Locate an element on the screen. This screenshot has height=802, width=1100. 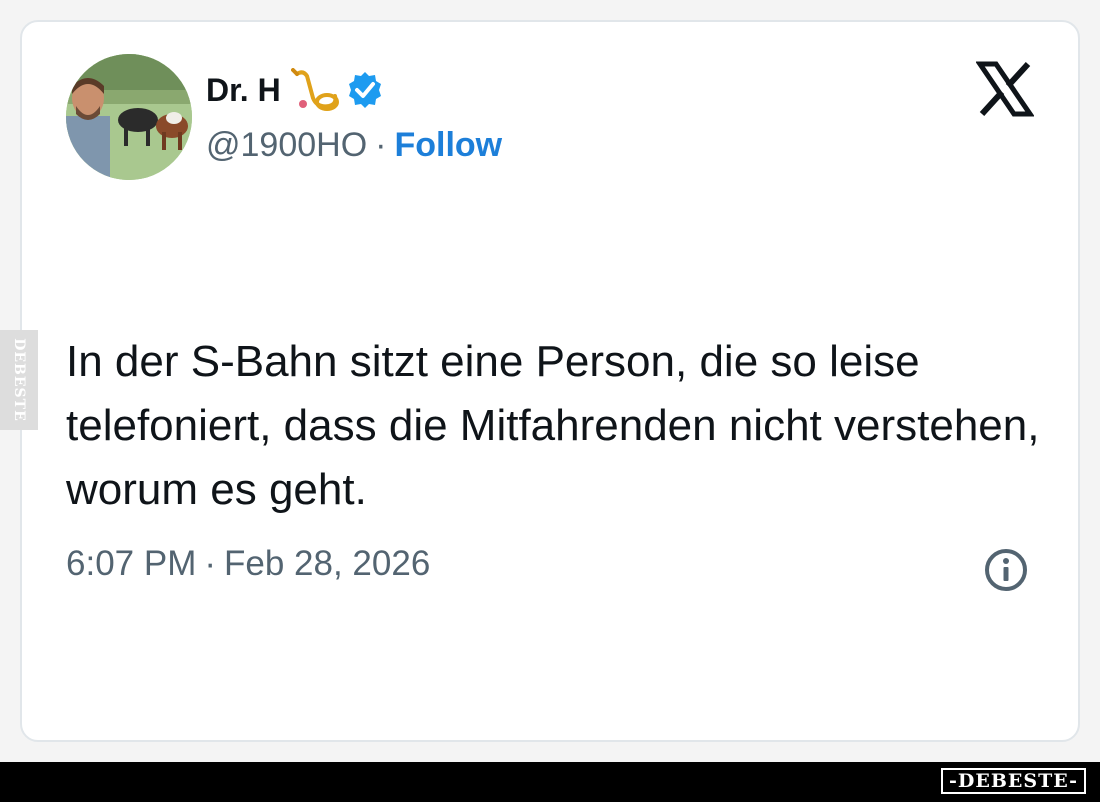
avatar is located at coordinates (129, 117).